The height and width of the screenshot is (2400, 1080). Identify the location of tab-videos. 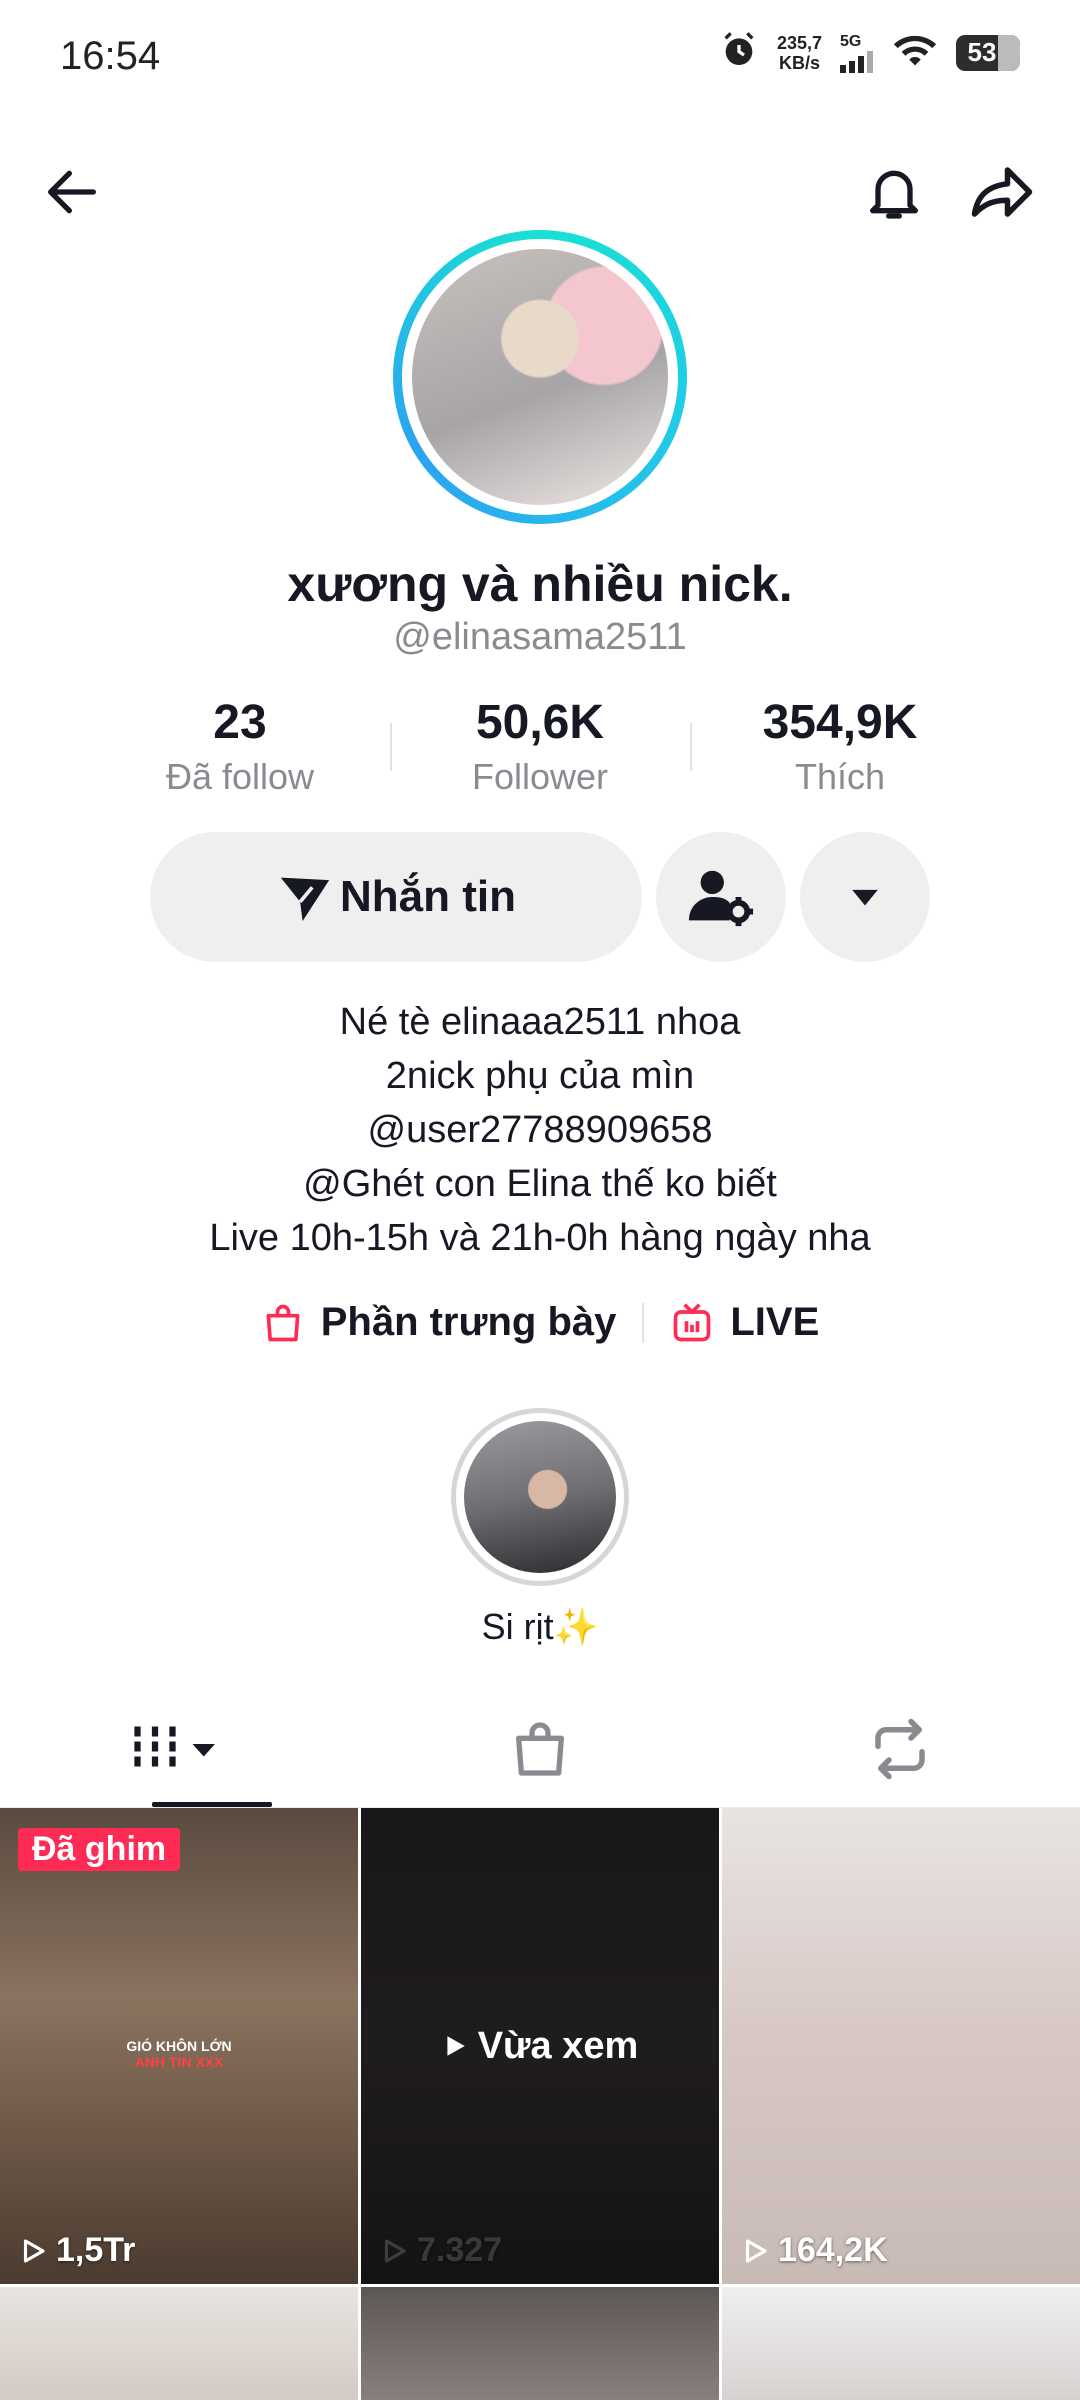
(180, 1748).